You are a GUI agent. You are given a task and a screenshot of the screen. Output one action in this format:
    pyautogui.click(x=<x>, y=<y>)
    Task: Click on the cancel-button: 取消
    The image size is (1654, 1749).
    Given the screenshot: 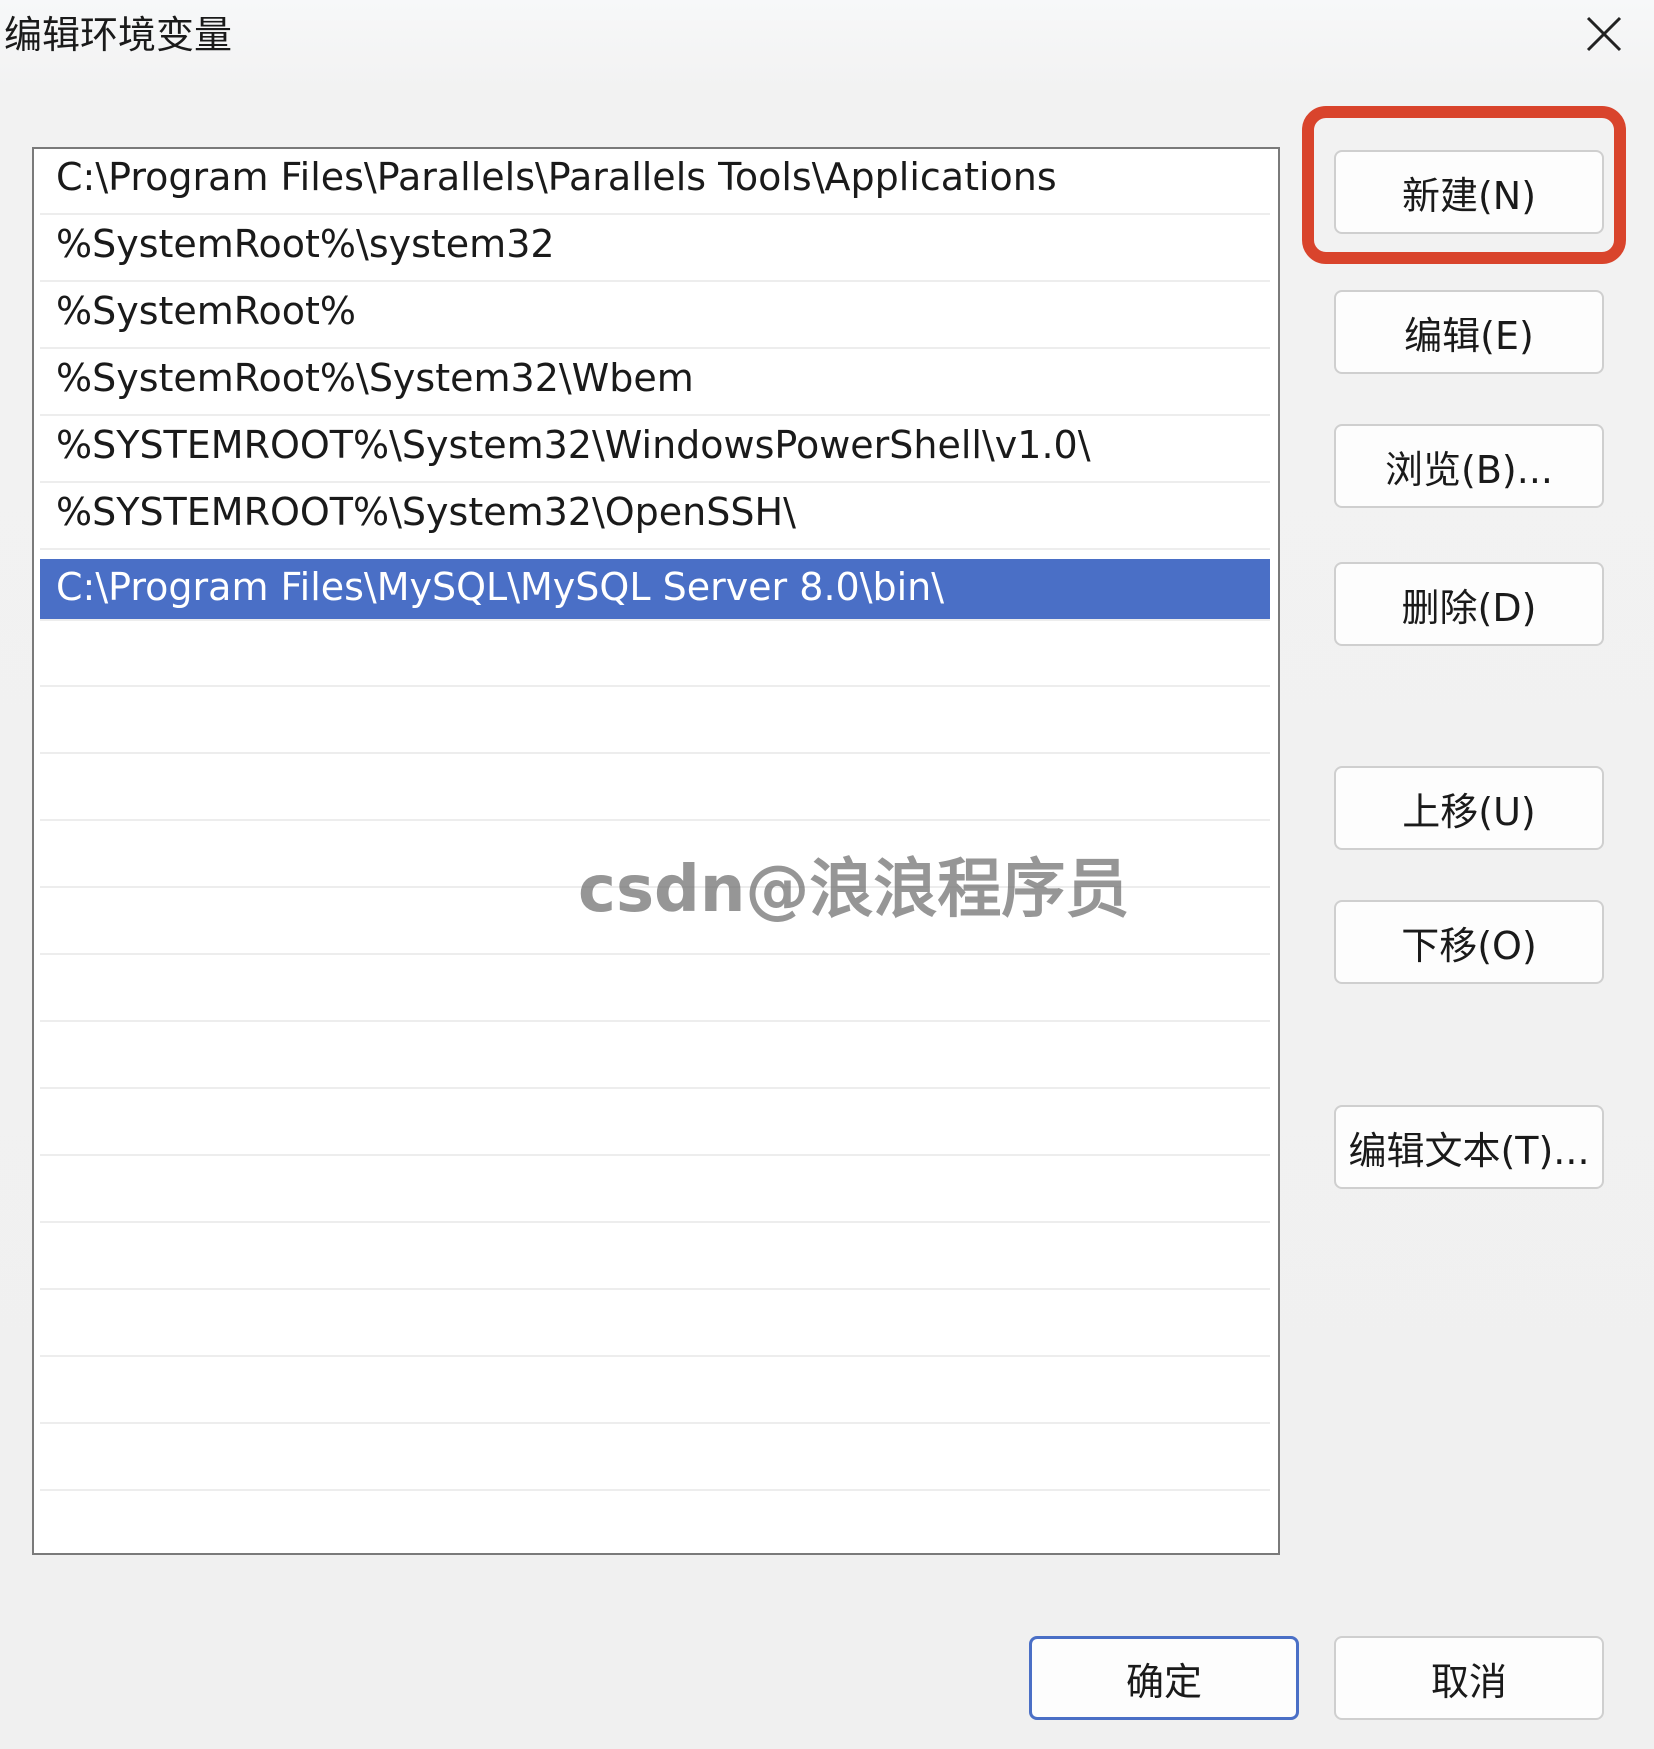 What is the action you would take?
    pyautogui.click(x=1469, y=1678)
    